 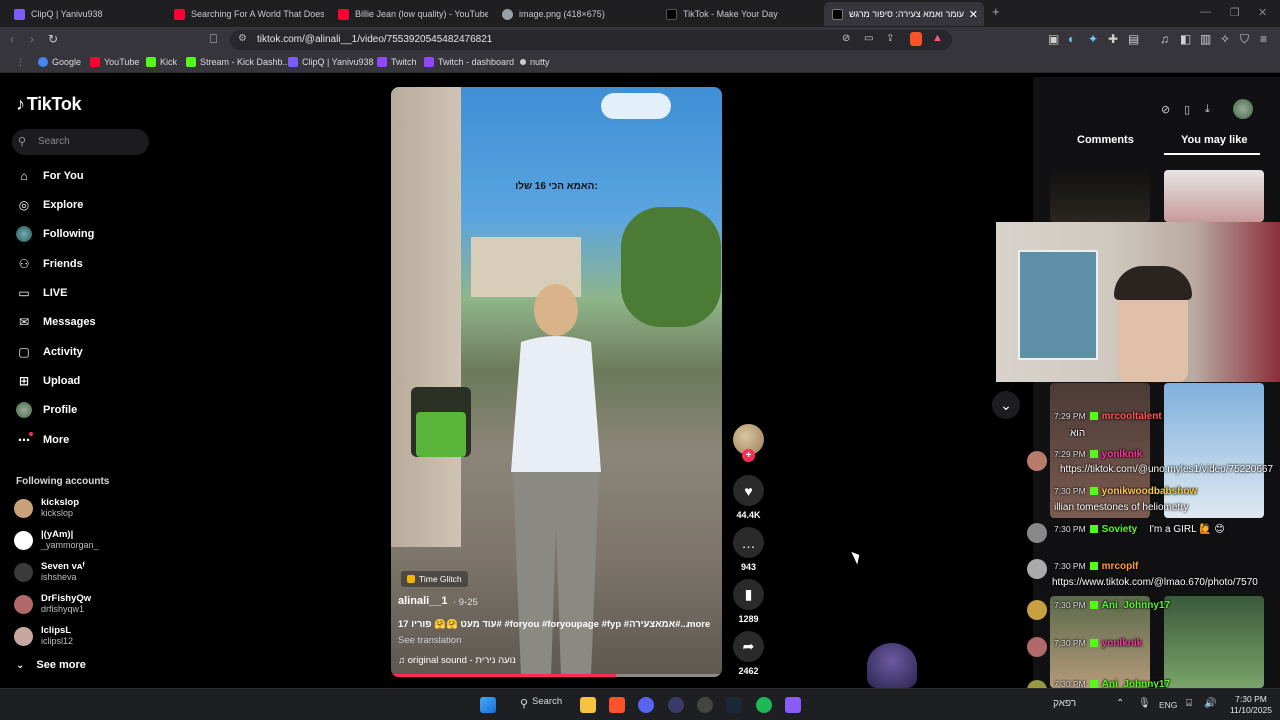 What do you see at coordinates (457, 660) in the screenshot?
I see `video-sound: ♫ original sound - נועה נירית` at bounding box center [457, 660].